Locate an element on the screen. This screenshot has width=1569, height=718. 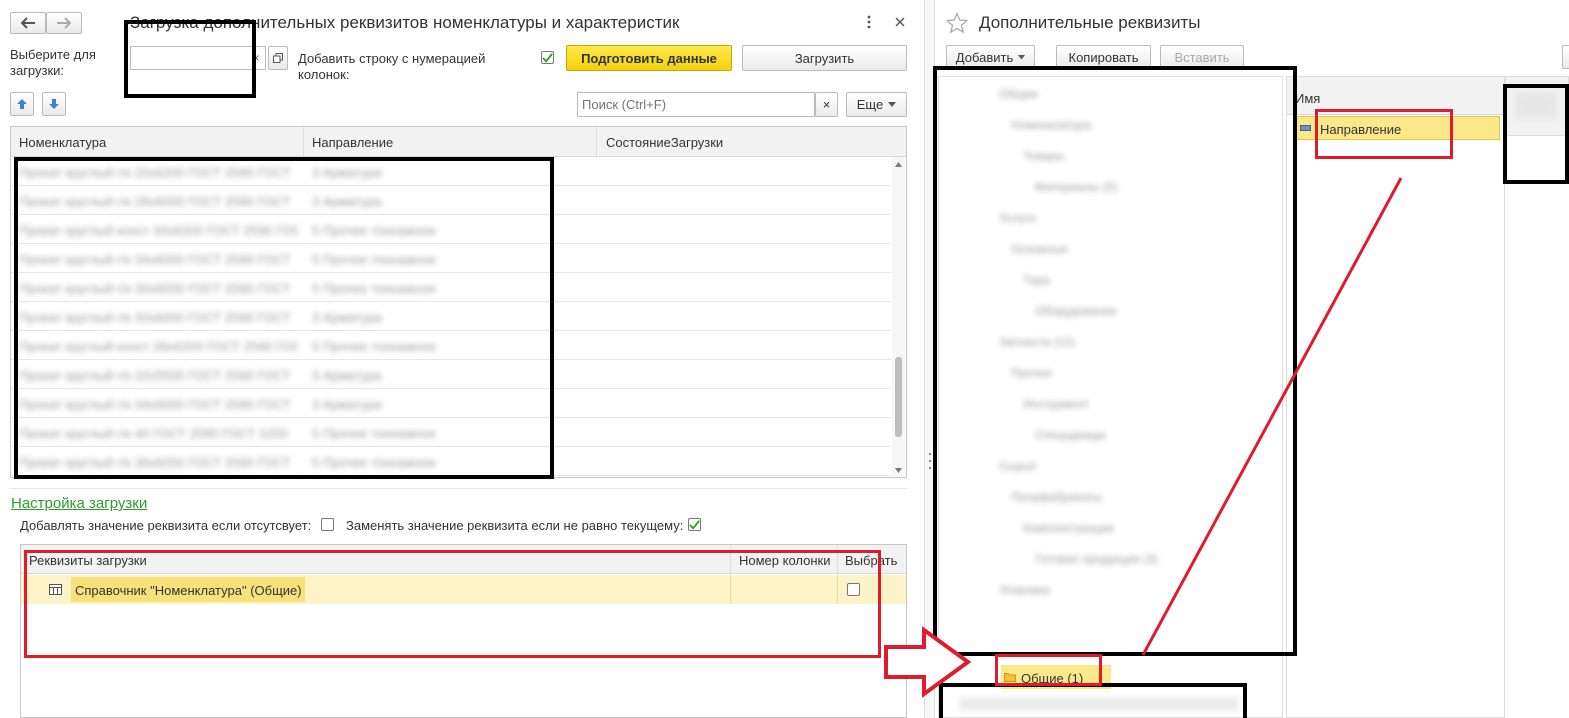
annotation-arrow-right is located at coordinates (928, 662).